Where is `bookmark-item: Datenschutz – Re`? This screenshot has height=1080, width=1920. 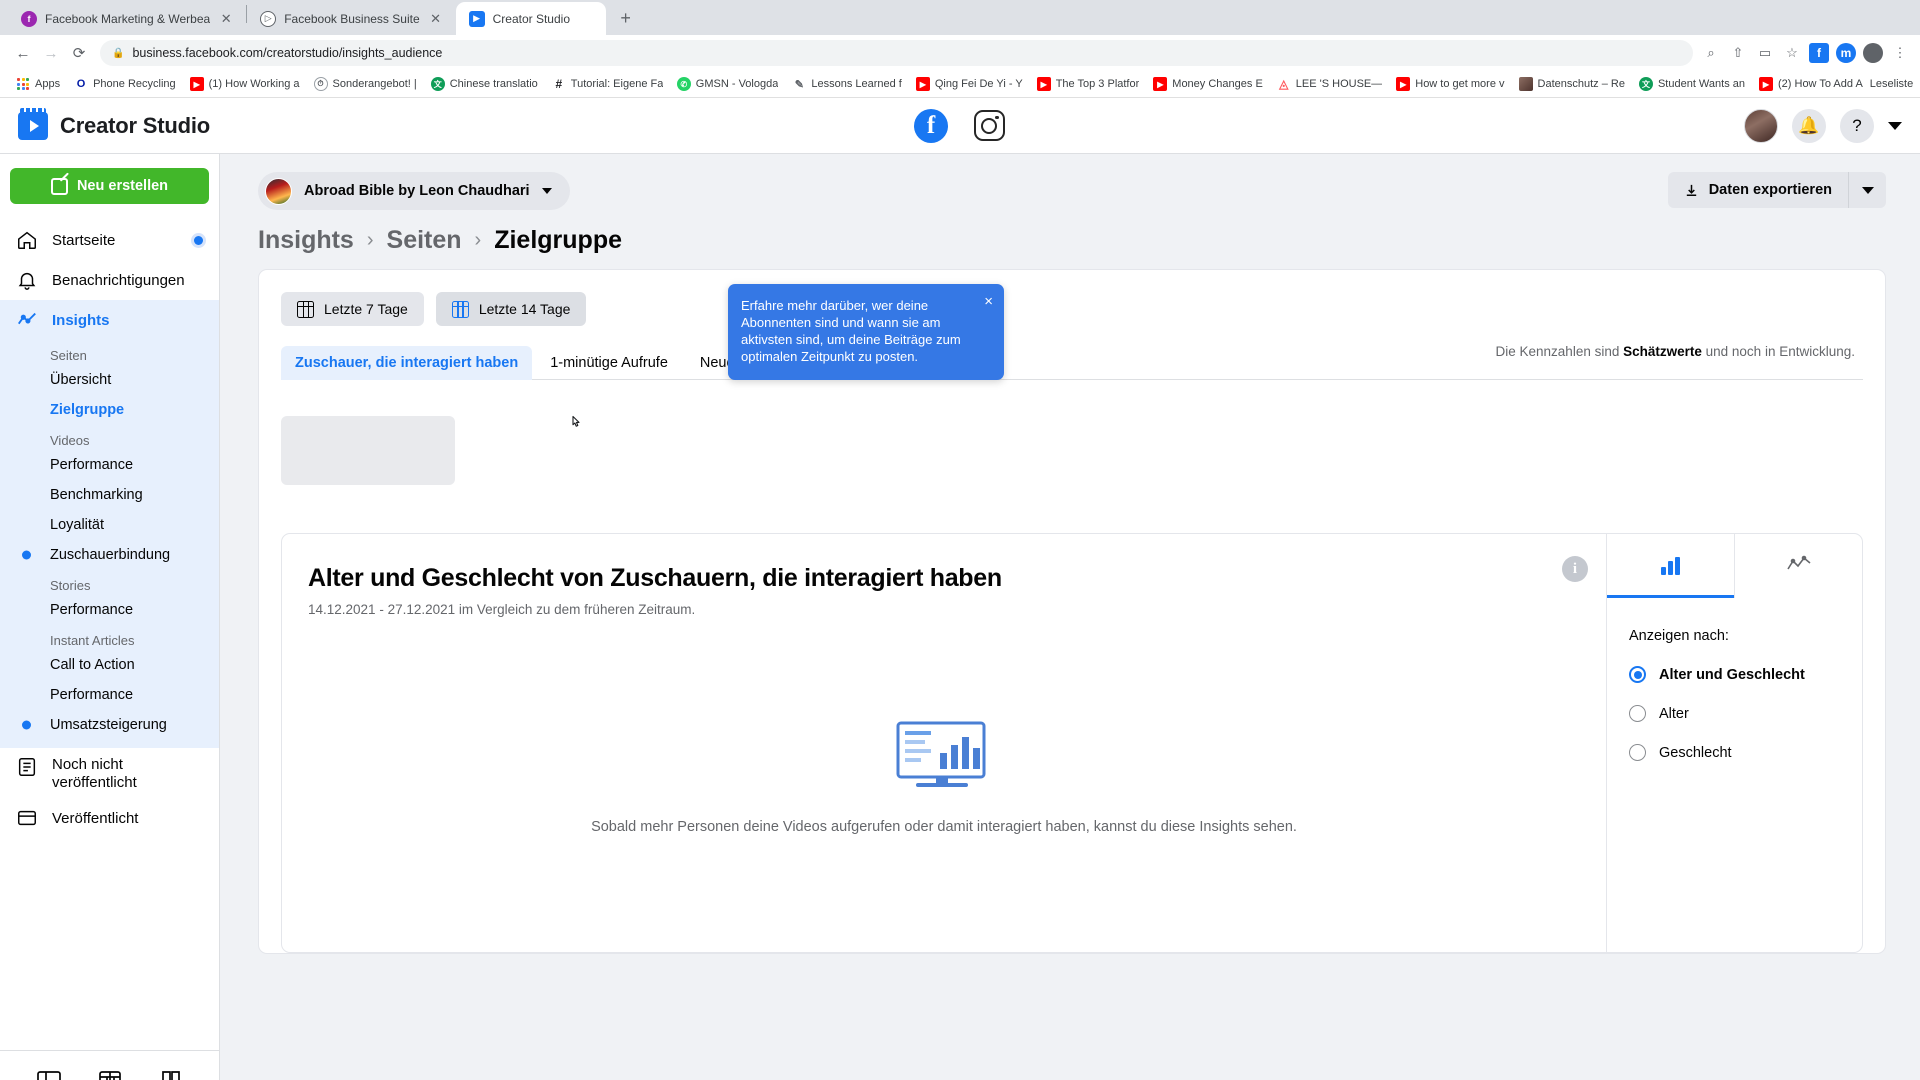 bookmark-item: Datenschutz – Re is located at coordinates (1572, 84).